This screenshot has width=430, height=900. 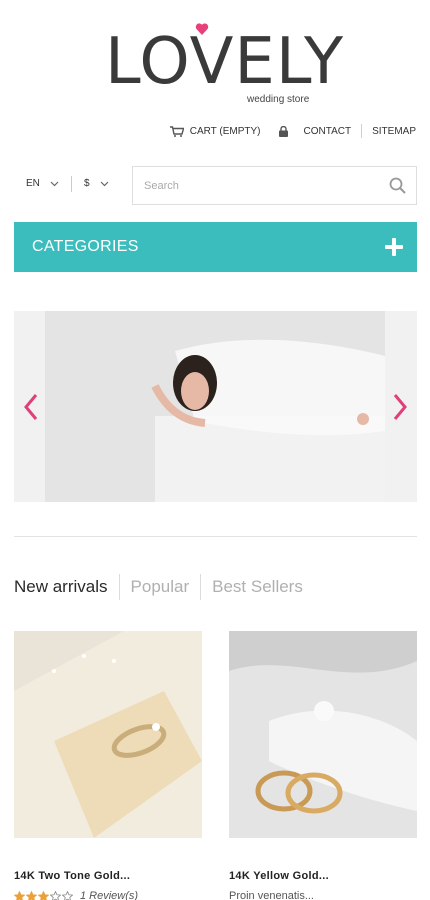 I want to click on lock-icon, so click(x=283, y=131).